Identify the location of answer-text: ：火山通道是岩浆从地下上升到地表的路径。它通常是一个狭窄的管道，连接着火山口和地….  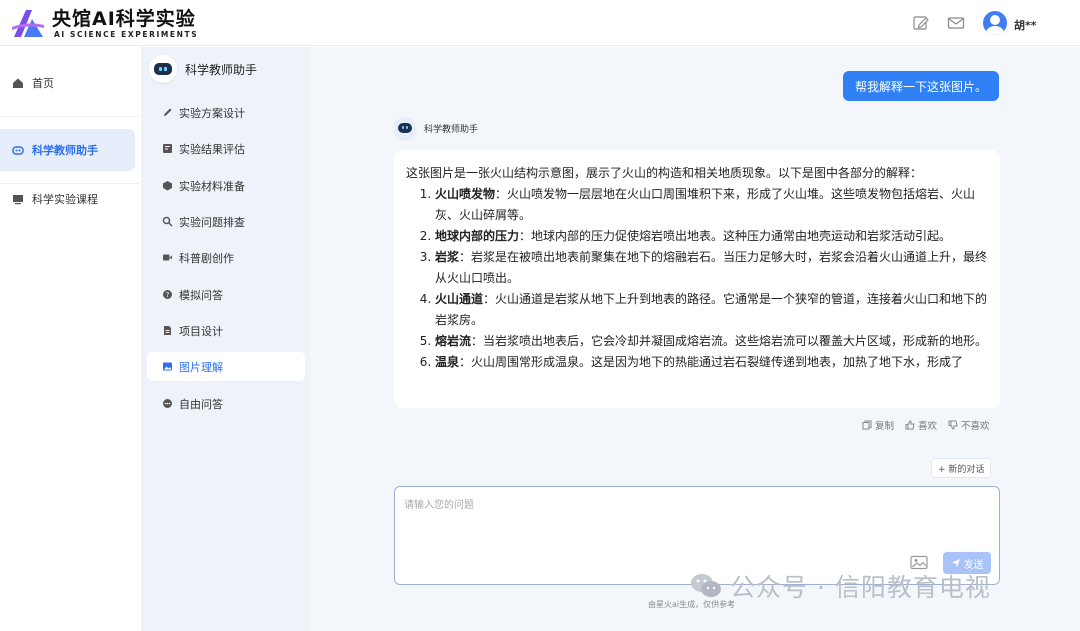
(711, 309).